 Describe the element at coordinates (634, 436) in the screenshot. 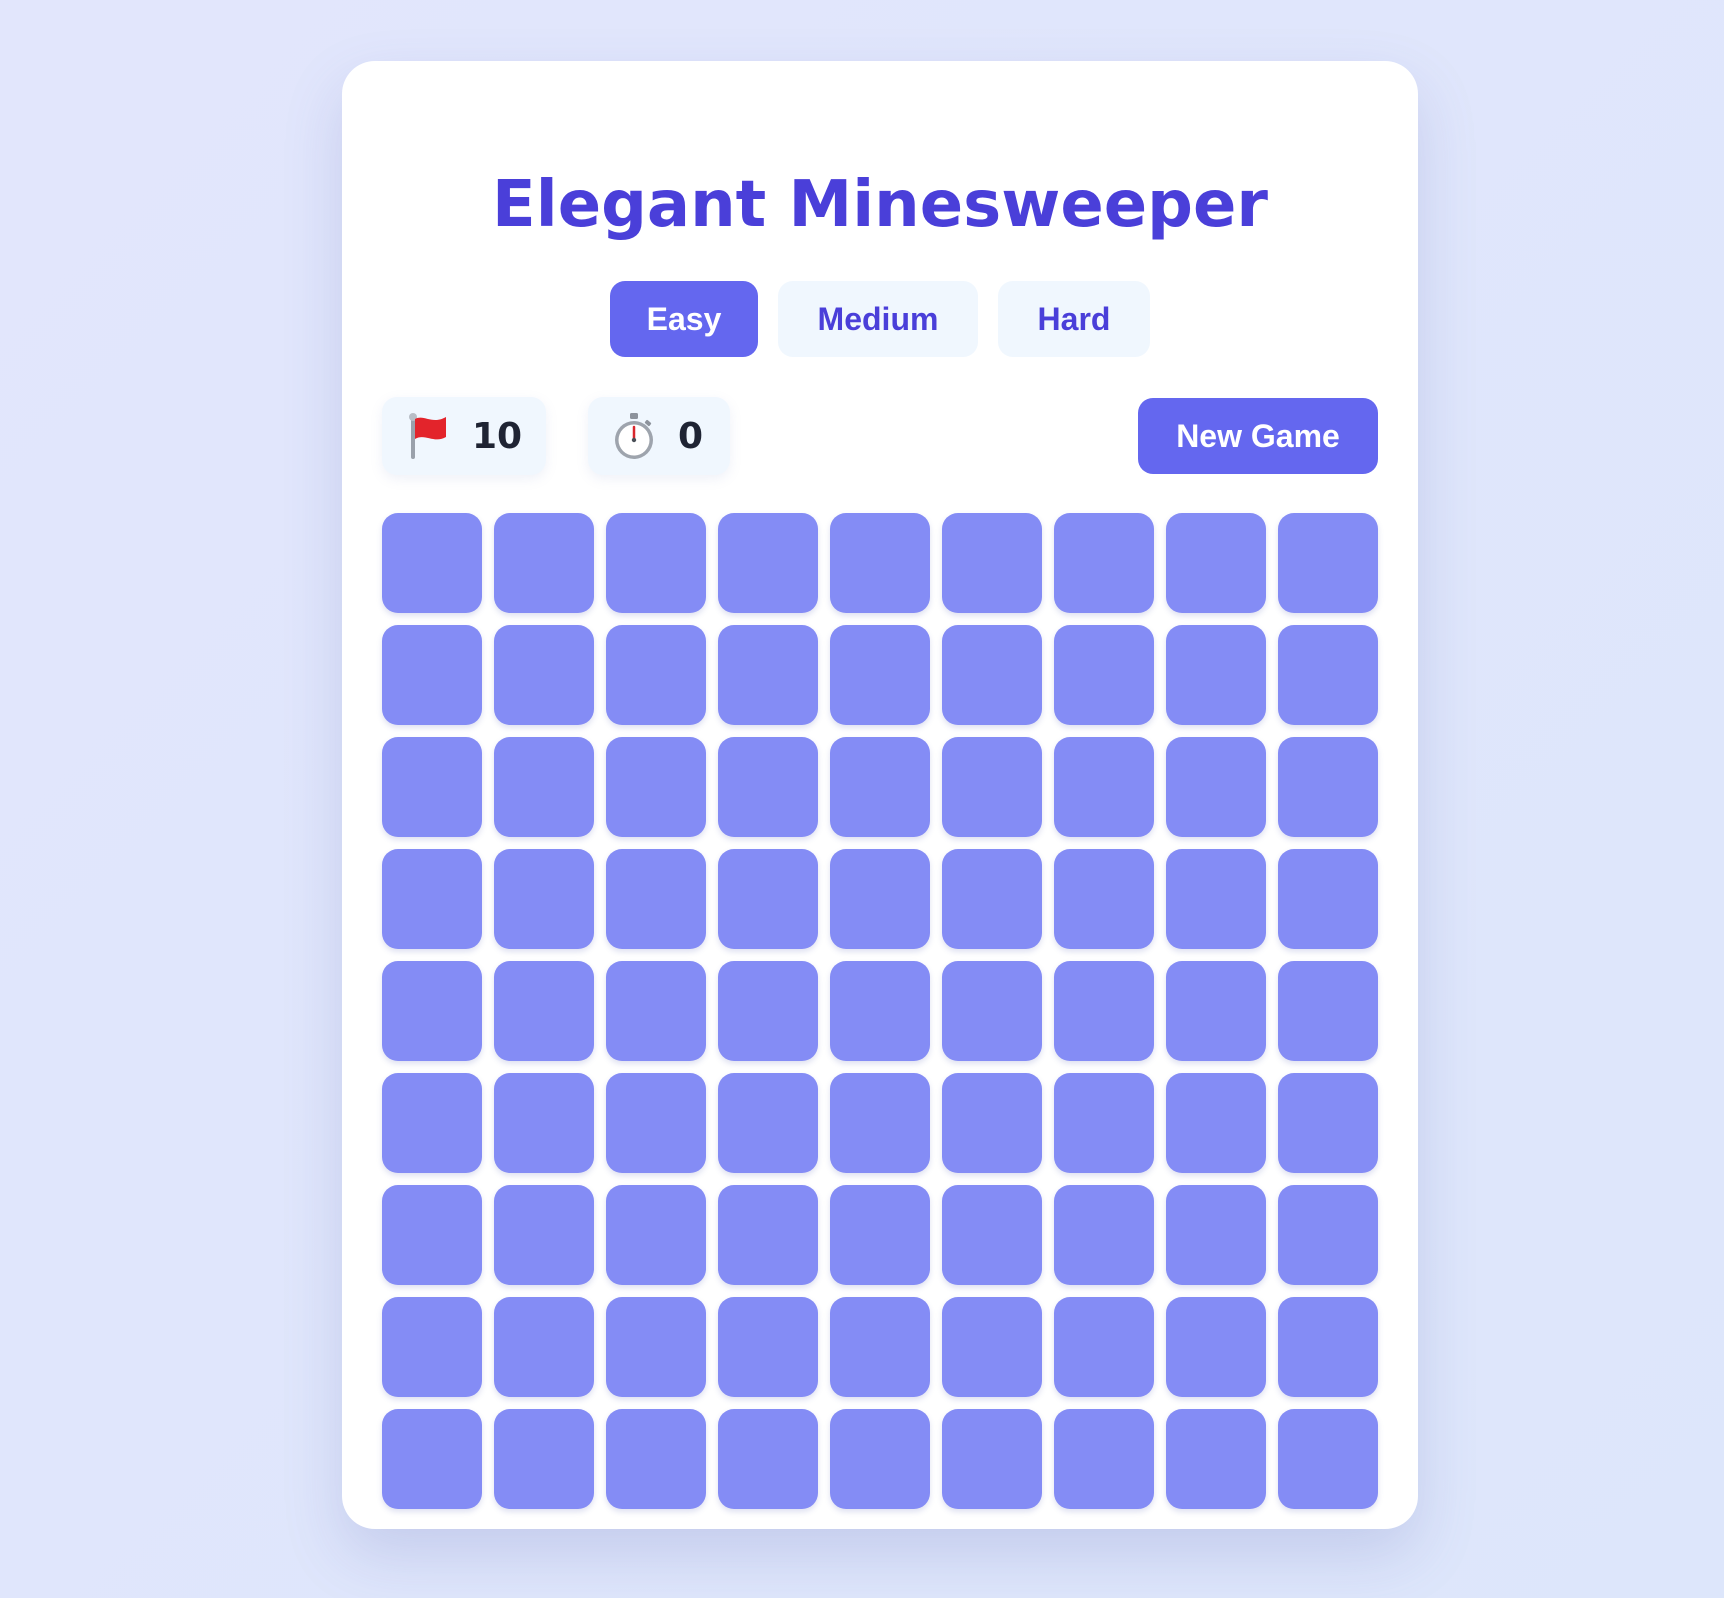

I see `stopwatch-icon` at that location.